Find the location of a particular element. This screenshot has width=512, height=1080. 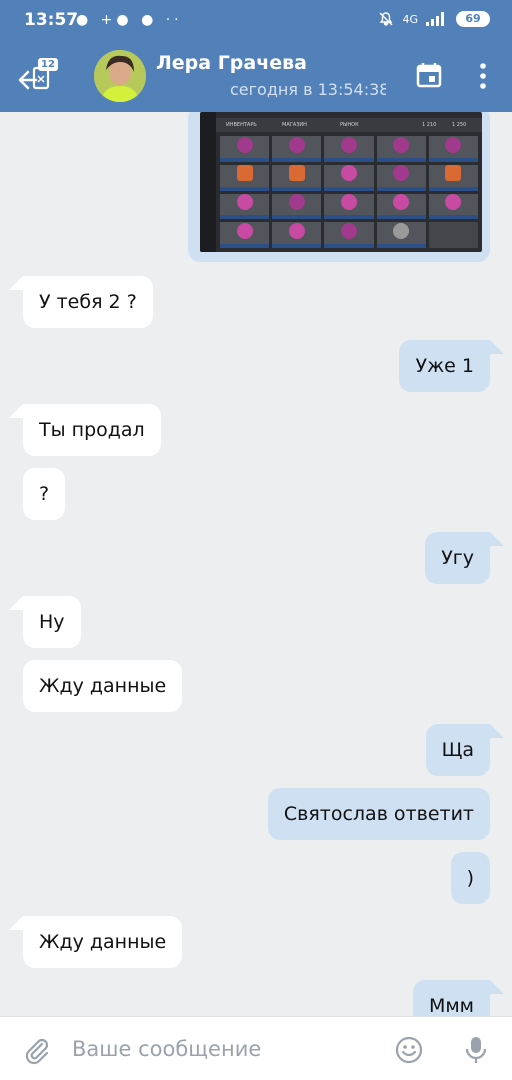

more-vertical-icon is located at coordinates (483, 76).